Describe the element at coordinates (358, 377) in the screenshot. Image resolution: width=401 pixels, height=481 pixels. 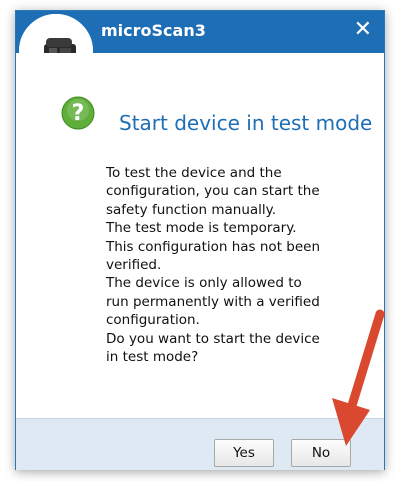
I see `red-arrow-annotation-icon` at that location.